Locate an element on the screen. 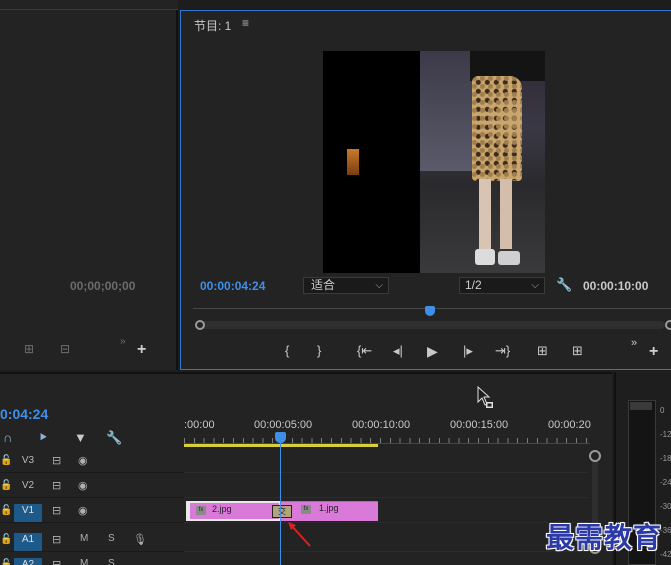 The width and height of the screenshot is (671, 565). timeline-settings-wrench-icon: 🔧 is located at coordinates (114, 438).